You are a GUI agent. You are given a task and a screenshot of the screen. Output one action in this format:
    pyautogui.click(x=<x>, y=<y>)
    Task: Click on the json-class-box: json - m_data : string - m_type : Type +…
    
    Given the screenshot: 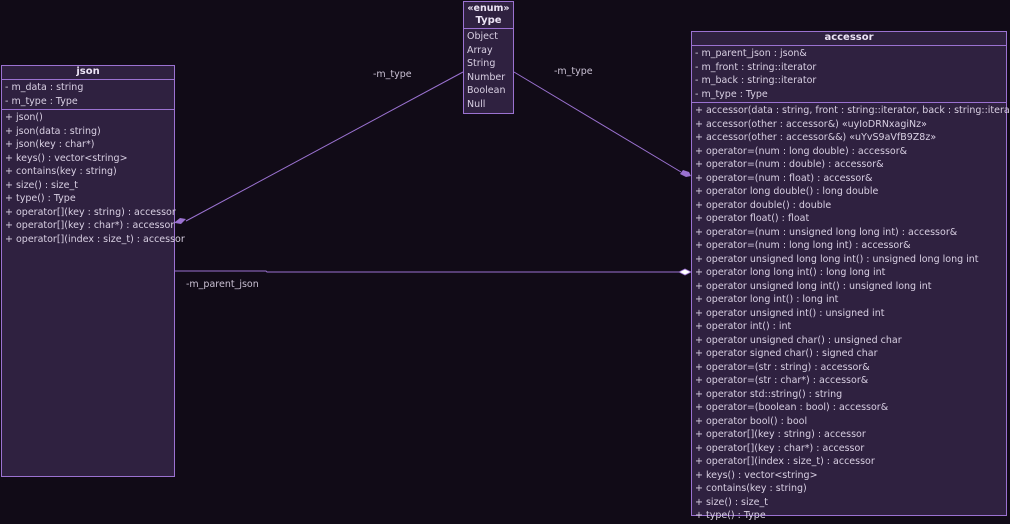 What is the action you would take?
    pyautogui.click(x=93, y=271)
    